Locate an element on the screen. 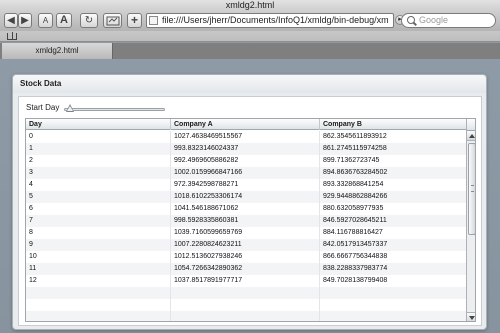 The width and height of the screenshot is (500, 333). reload-button: ↻ is located at coordinates (89, 20).